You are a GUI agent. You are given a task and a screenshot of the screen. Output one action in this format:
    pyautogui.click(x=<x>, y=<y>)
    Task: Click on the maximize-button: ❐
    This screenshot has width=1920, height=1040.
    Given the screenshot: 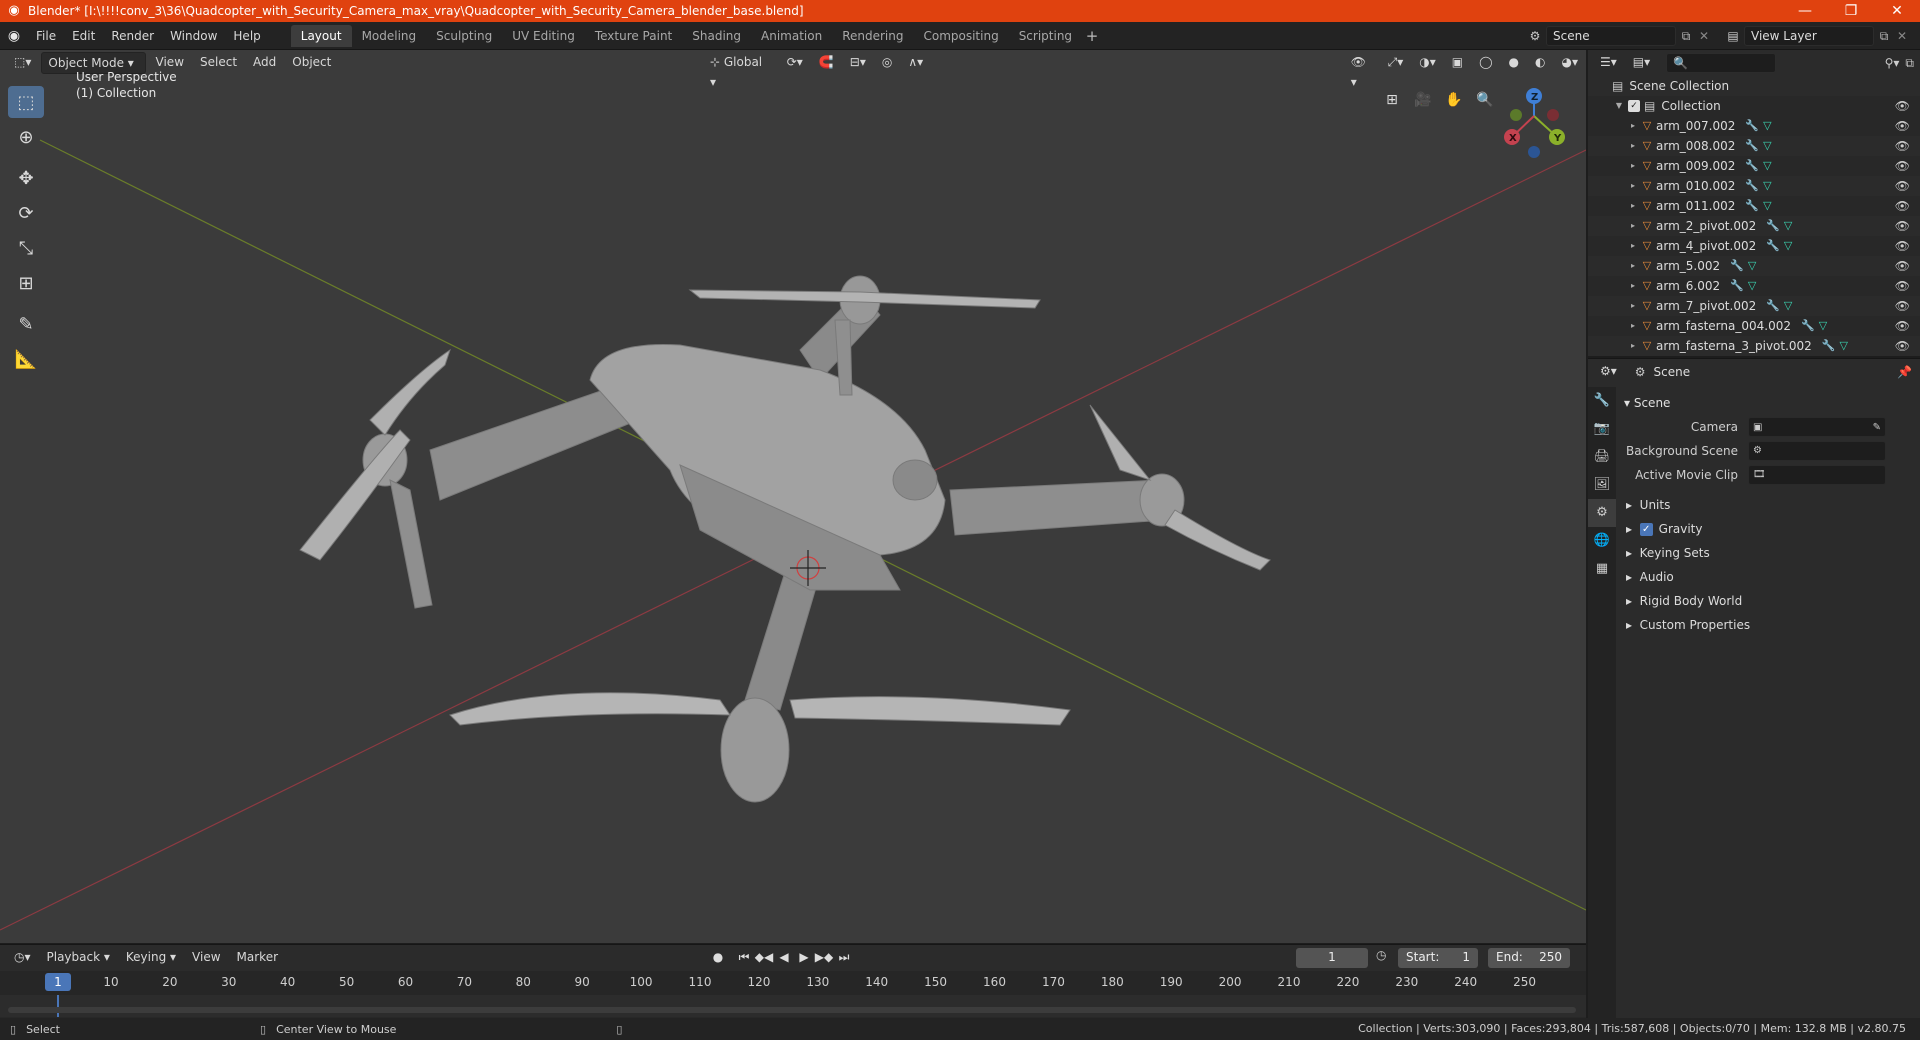 What is the action you would take?
    pyautogui.click(x=1851, y=11)
    